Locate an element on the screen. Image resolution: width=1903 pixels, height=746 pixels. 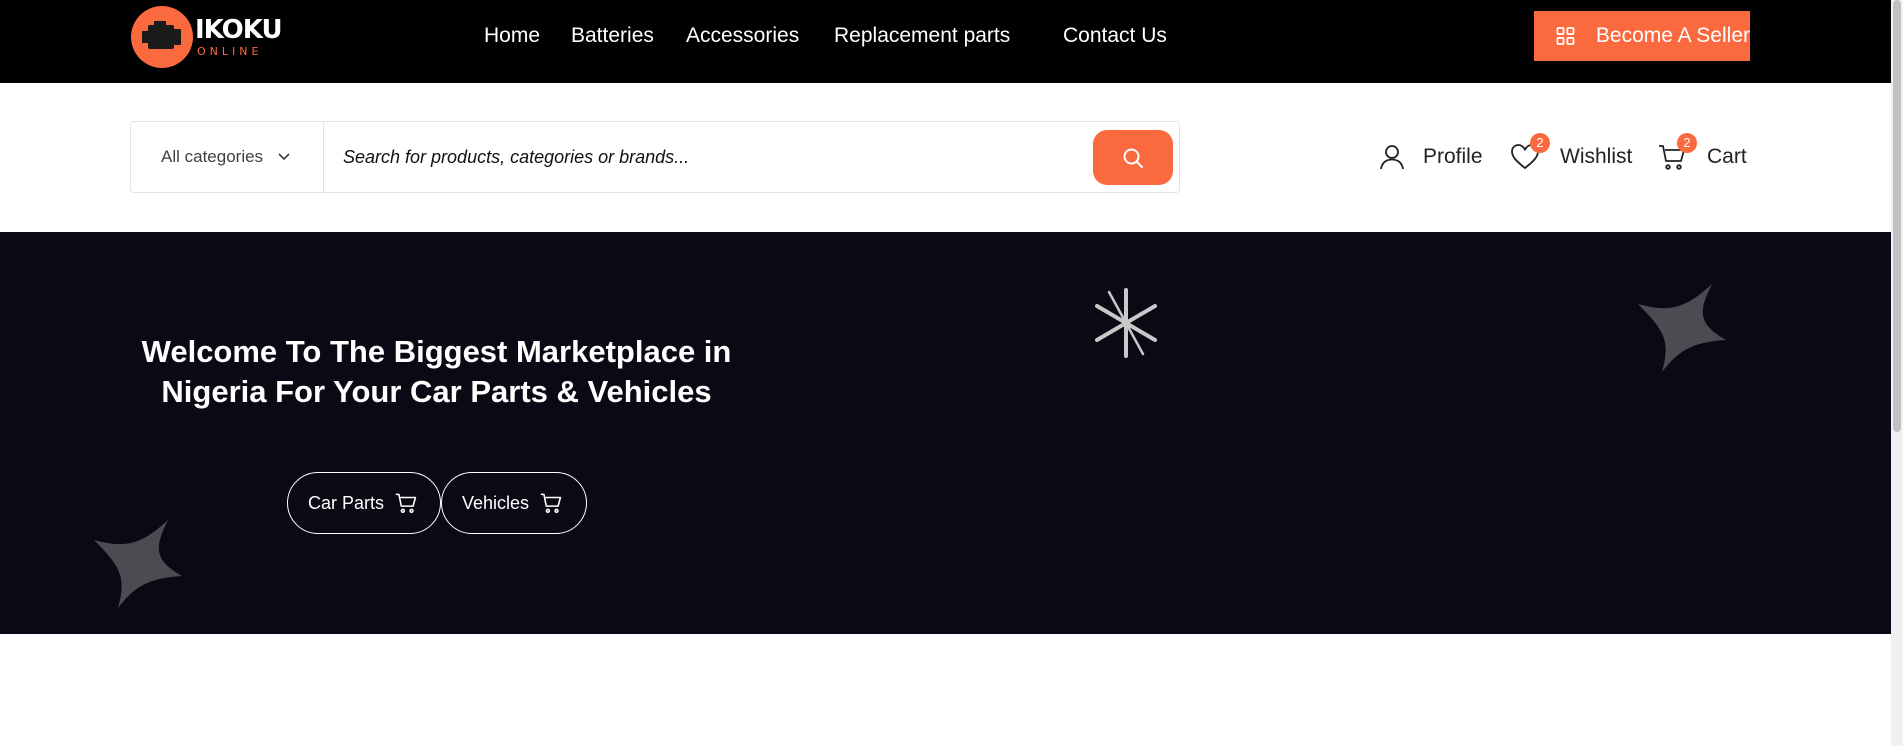
brand-name: IKOKU is located at coordinates (239, 30).